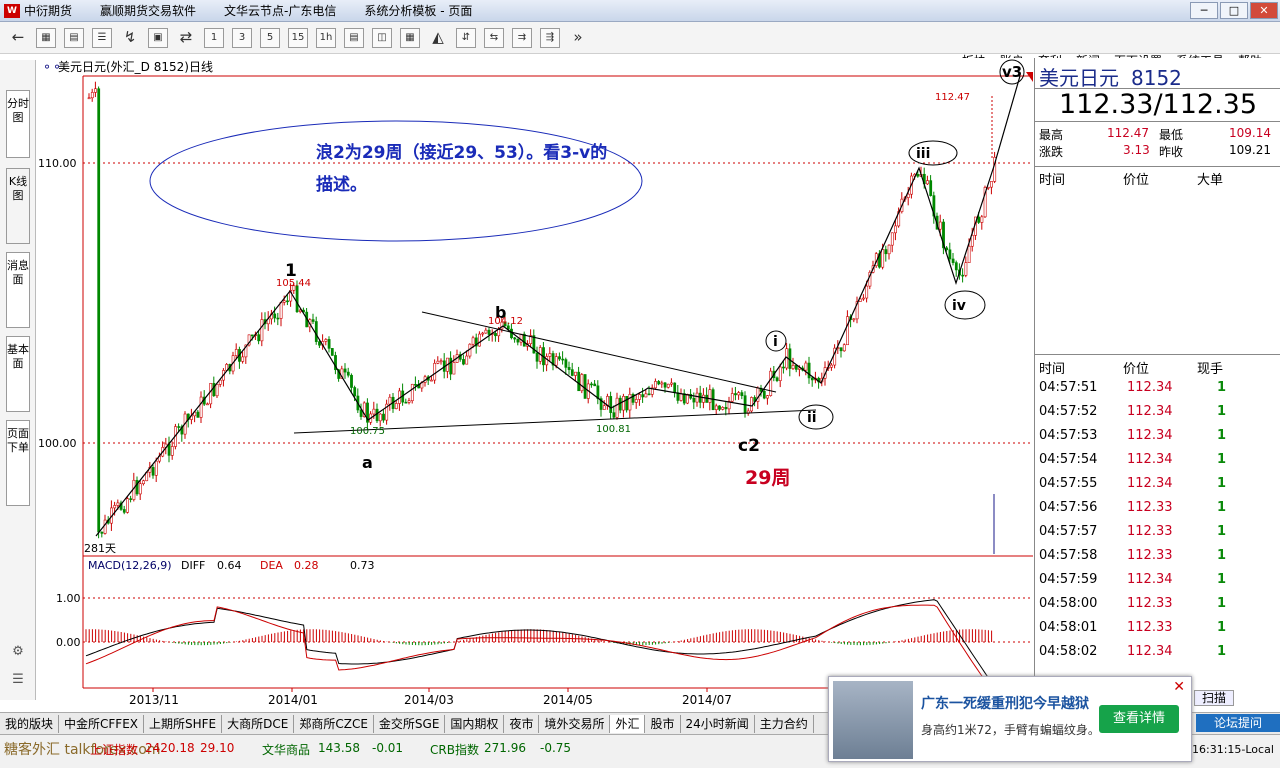 Image resolution: width=1280 pixels, height=768 pixels. I want to click on split-icon: ◫, so click(382, 37).